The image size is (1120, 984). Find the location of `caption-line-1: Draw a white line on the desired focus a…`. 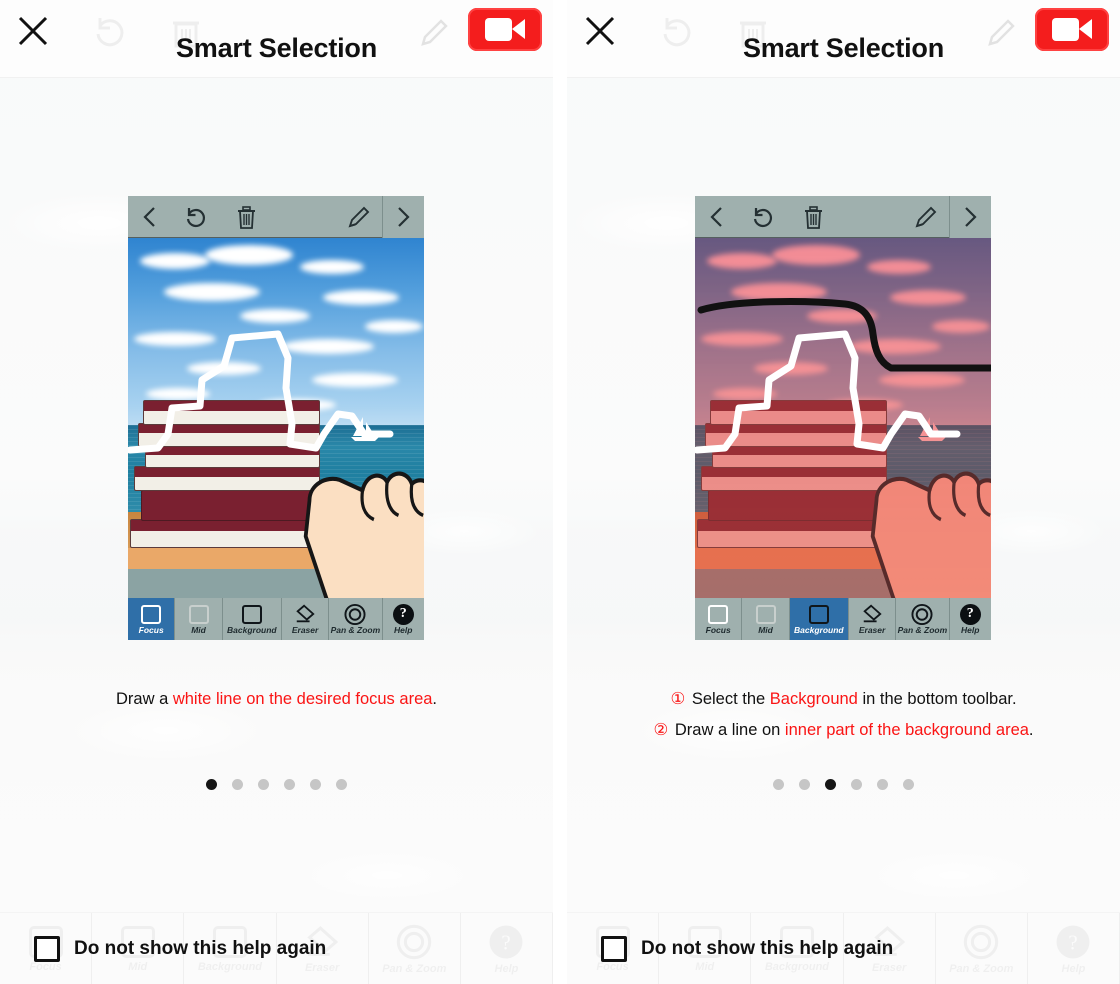

caption-line-1: Draw a white line on the desired focus a… is located at coordinates (276, 699).